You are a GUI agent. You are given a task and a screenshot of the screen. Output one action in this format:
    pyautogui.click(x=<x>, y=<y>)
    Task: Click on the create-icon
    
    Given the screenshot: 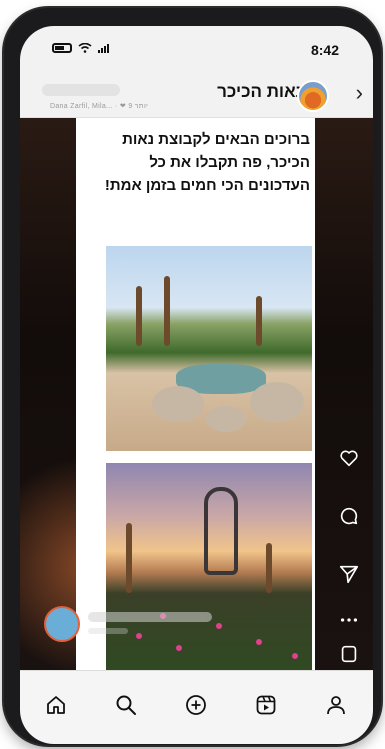 What is the action you would take?
    pyautogui.click(x=196, y=705)
    